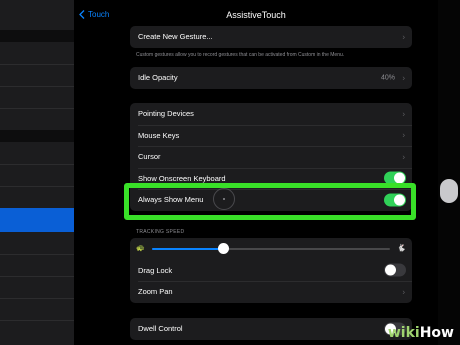 The height and width of the screenshot is (345, 460). I want to click on gestures-group: Create New Gesture... ›, so click(271, 37).